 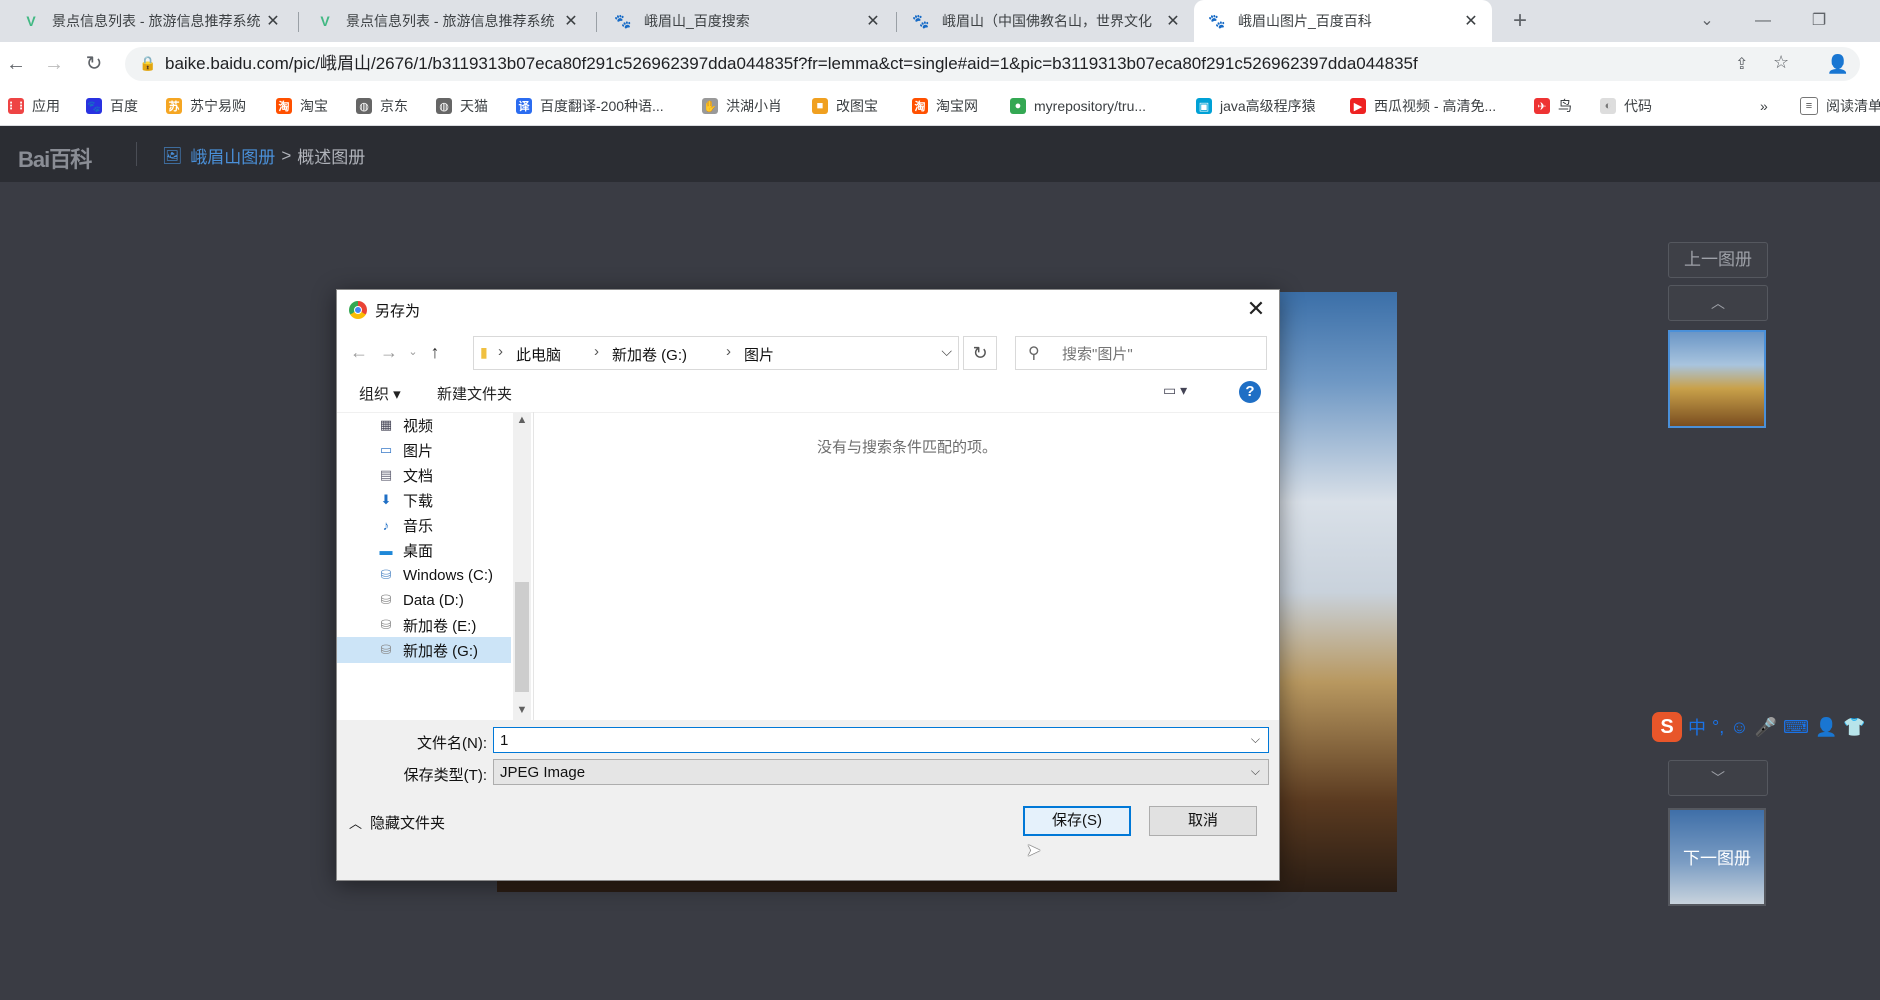 What do you see at coordinates (1203, 821) in the screenshot?
I see `cancel-button: 取消` at bounding box center [1203, 821].